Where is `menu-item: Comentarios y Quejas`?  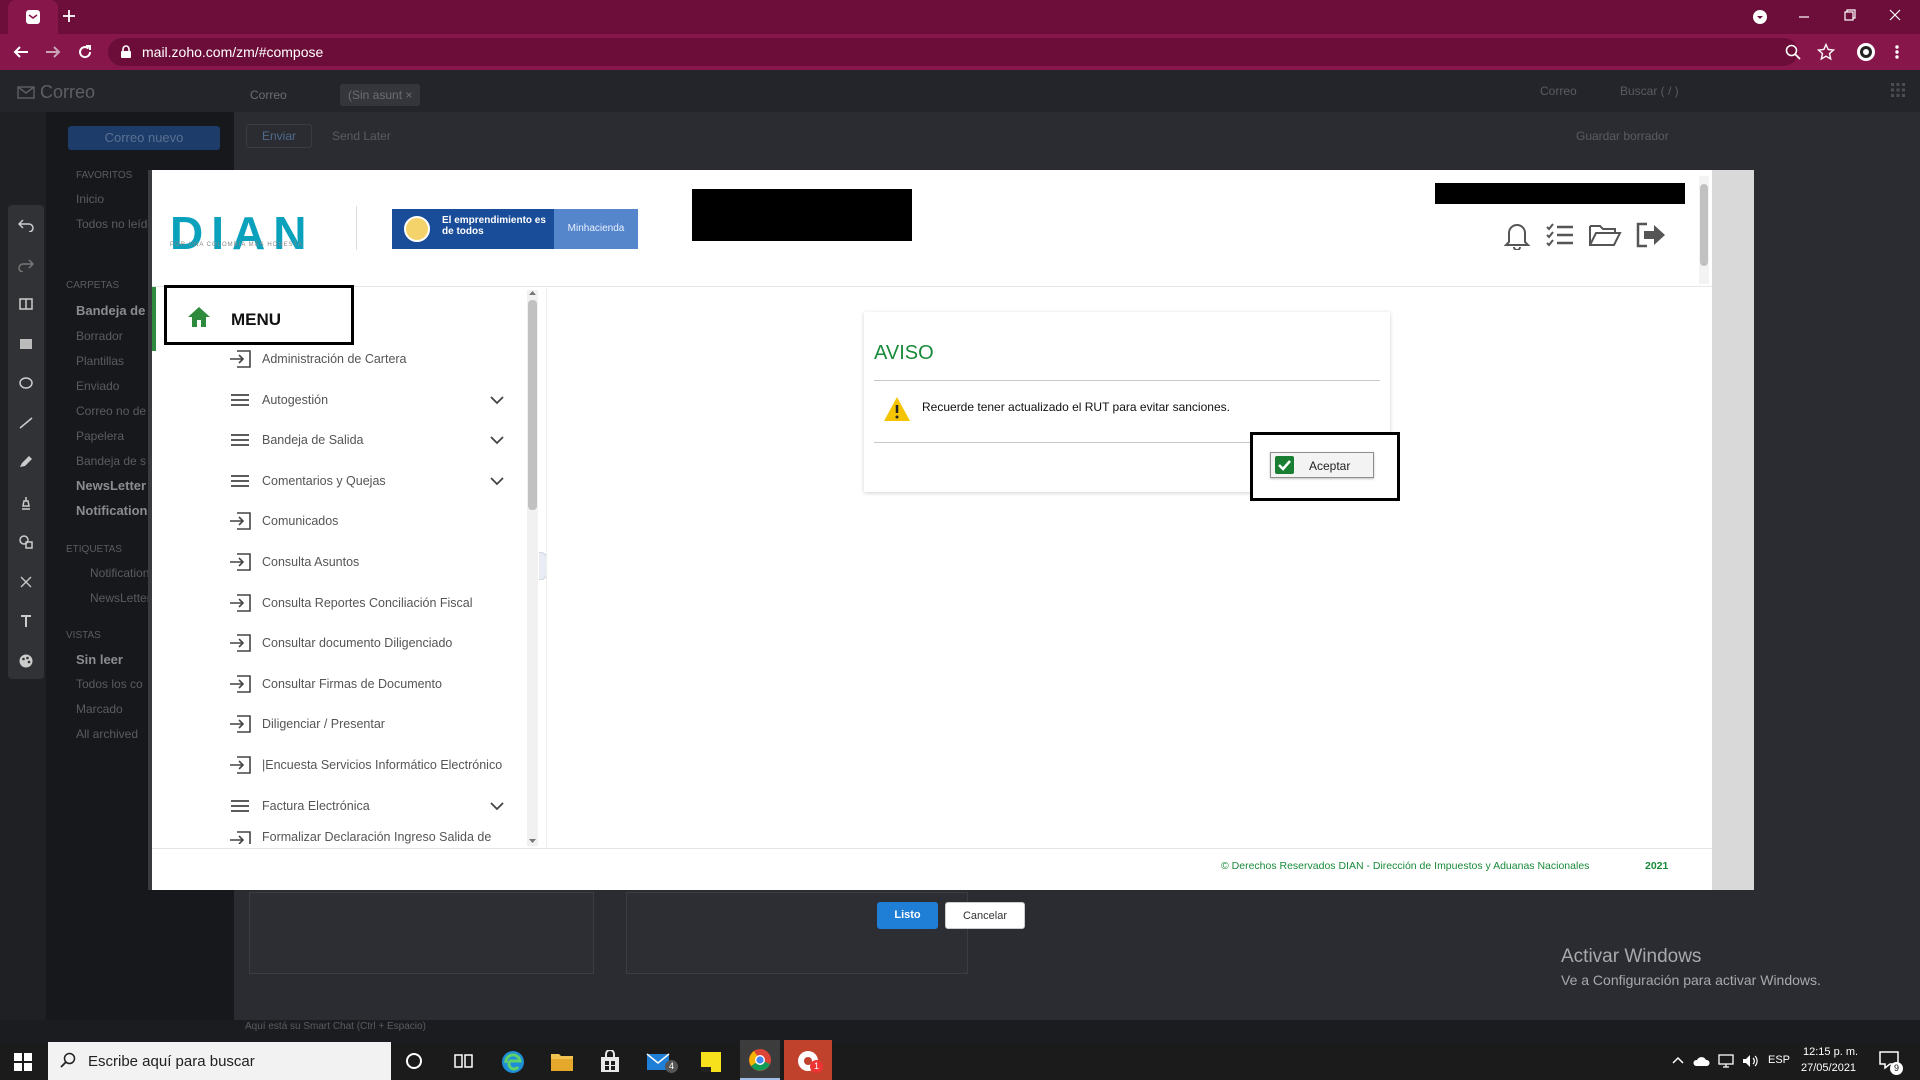
menu-item: Comentarios y Quejas is located at coordinates (368, 481).